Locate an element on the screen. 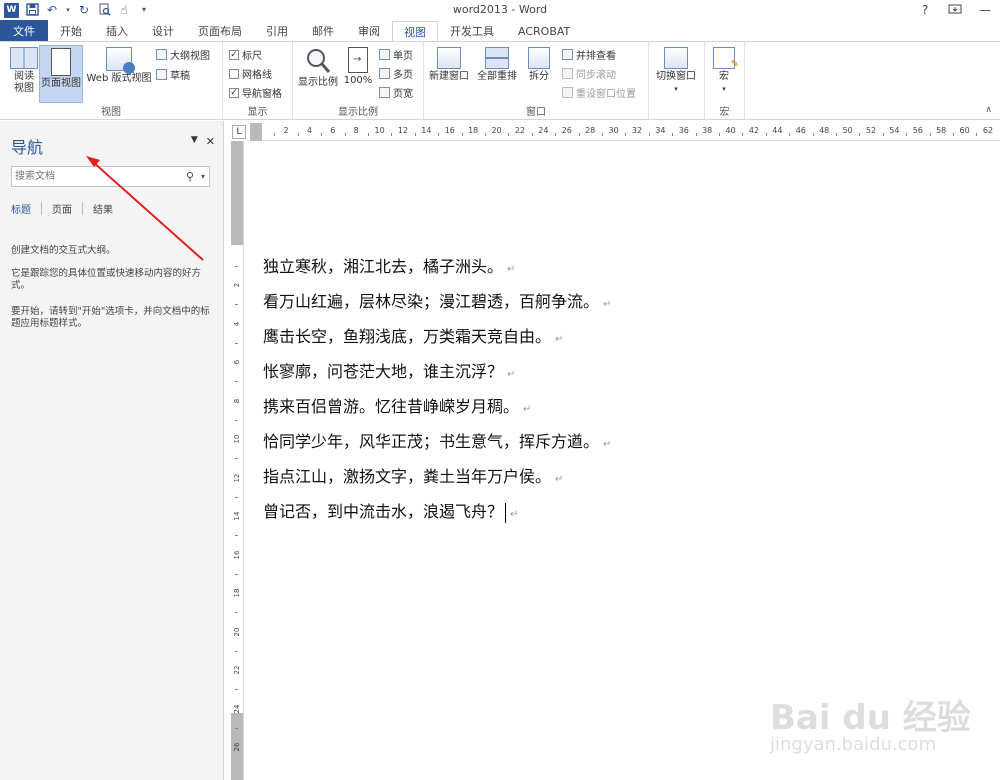 This screenshot has width=1000, height=780. one-page-icon is located at coordinates (384, 54).